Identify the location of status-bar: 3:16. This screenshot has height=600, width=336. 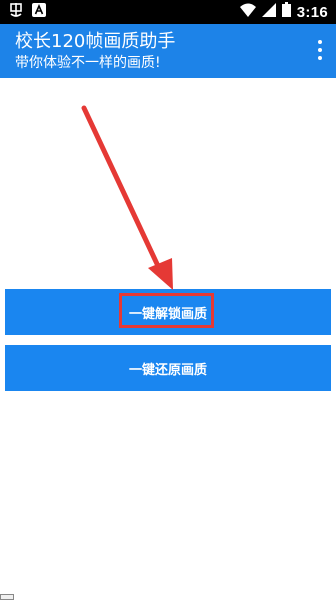
(168, 12).